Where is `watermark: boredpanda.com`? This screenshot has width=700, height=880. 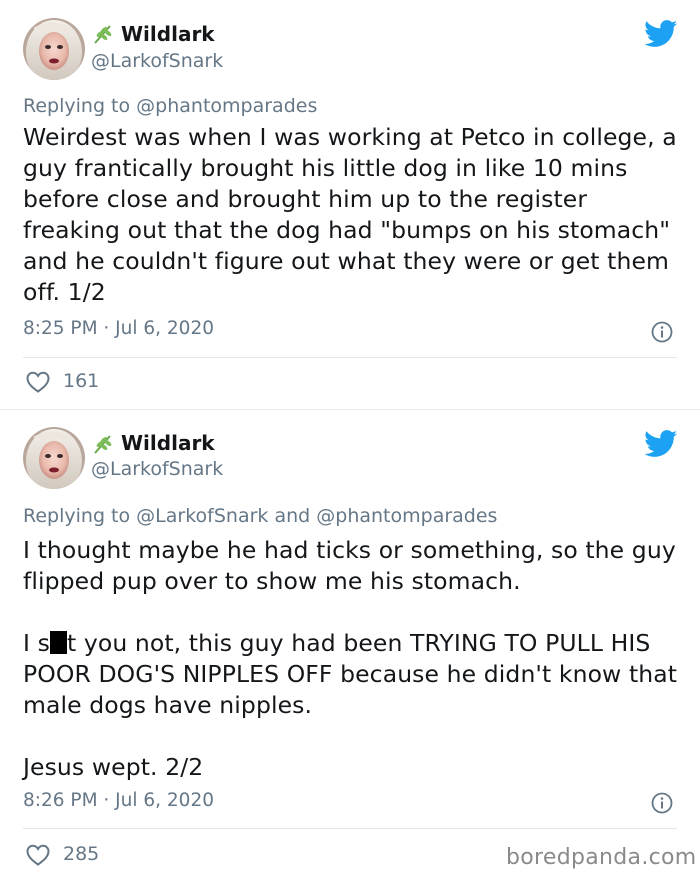 watermark: boredpanda.com is located at coordinates (601, 857).